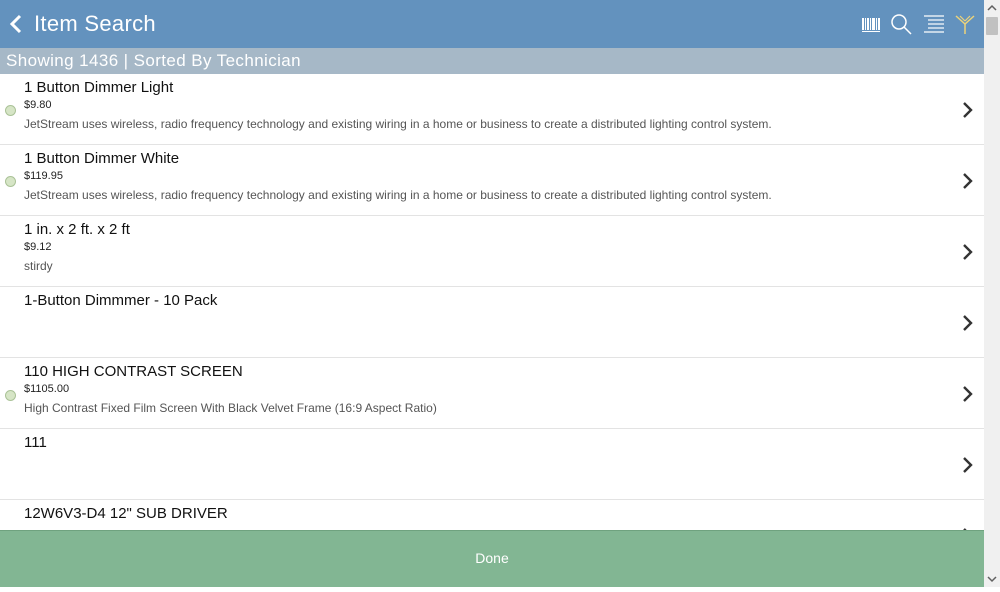 The image size is (1000, 592). Describe the element at coordinates (35, 442) in the screenshot. I see `item-name: 111` at that location.